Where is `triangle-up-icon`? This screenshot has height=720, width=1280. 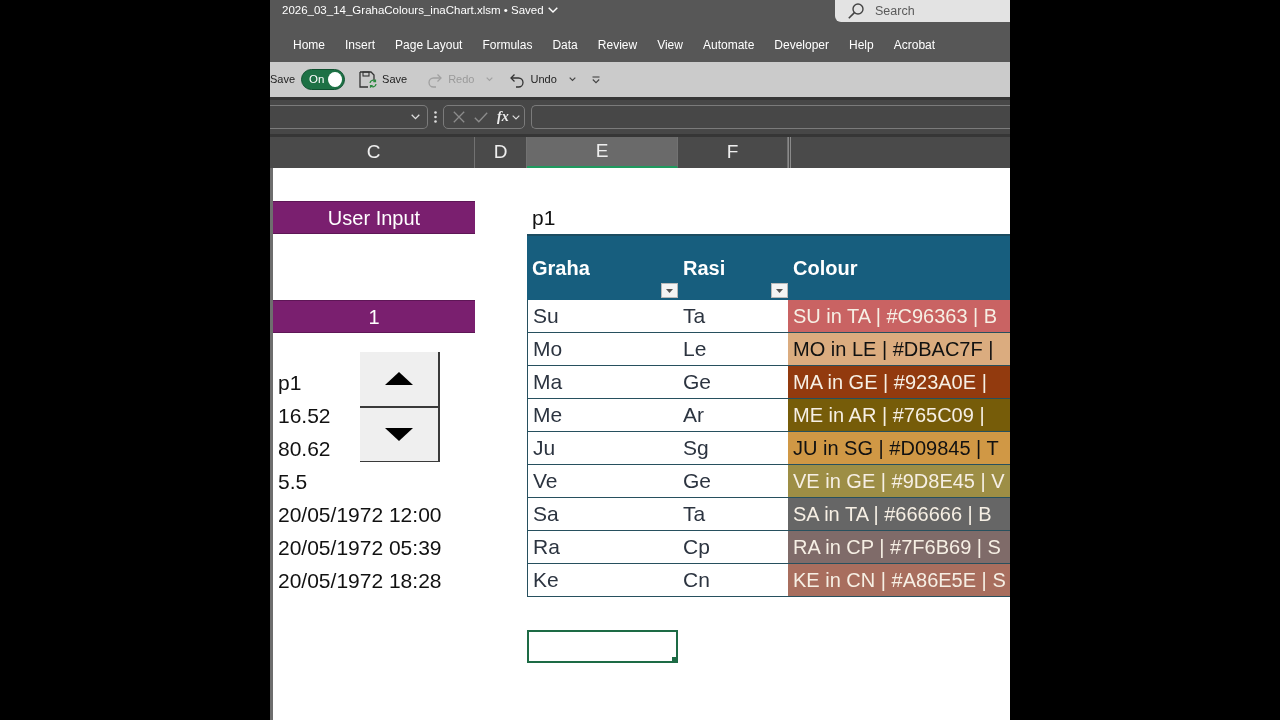
triangle-up-icon is located at coordinates (399, 379).